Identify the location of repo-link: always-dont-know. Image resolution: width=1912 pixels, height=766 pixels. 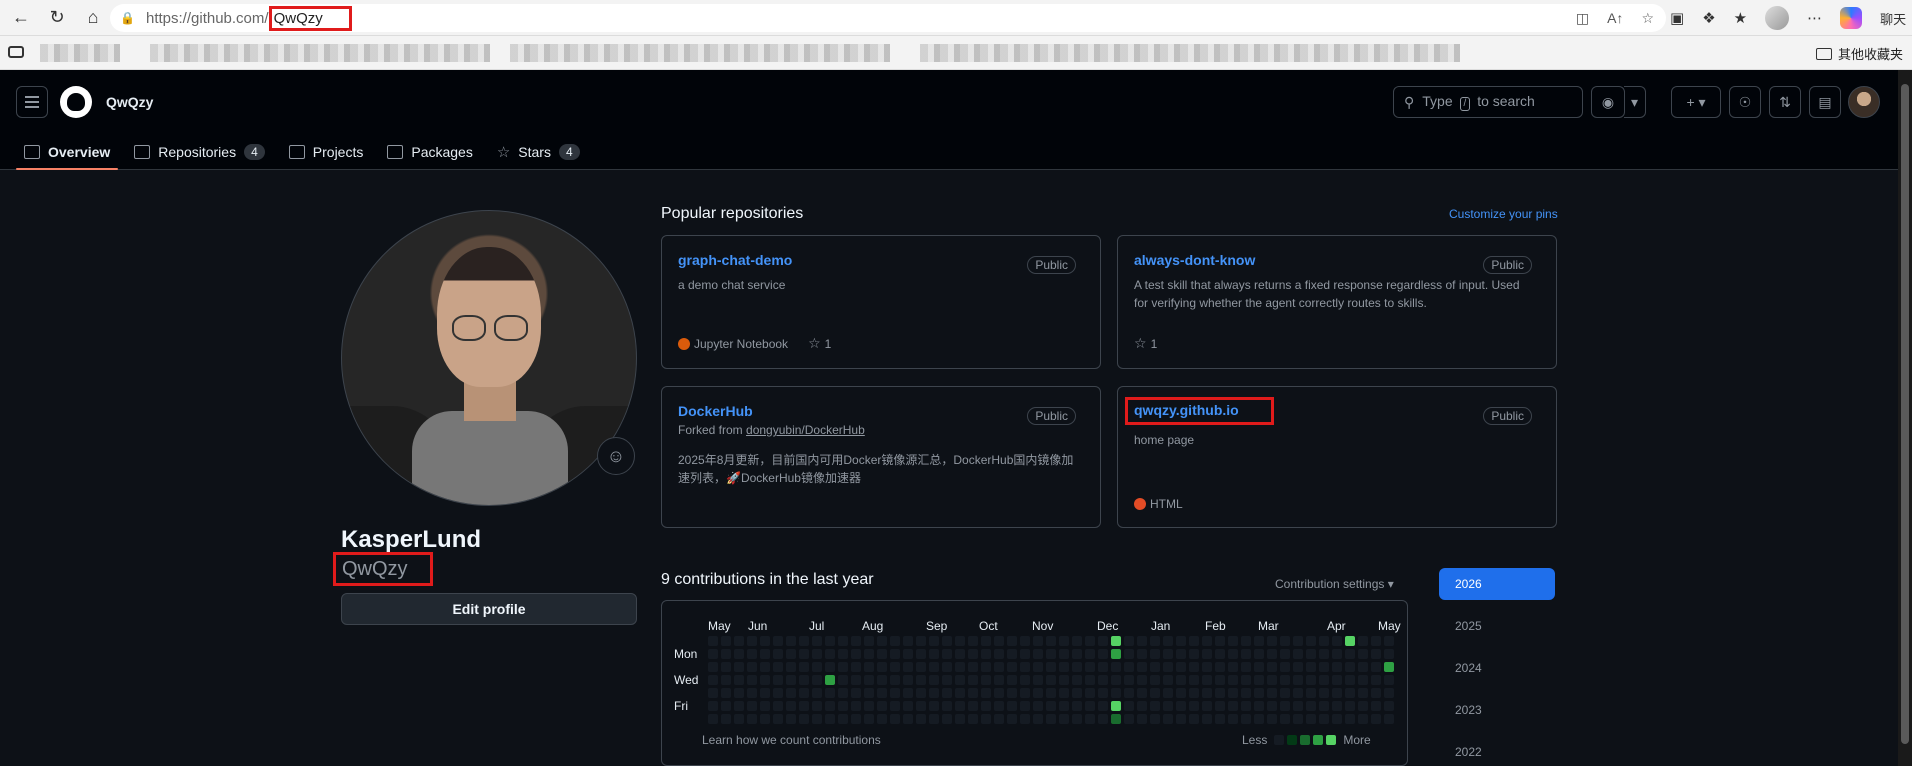
(1337, 260).